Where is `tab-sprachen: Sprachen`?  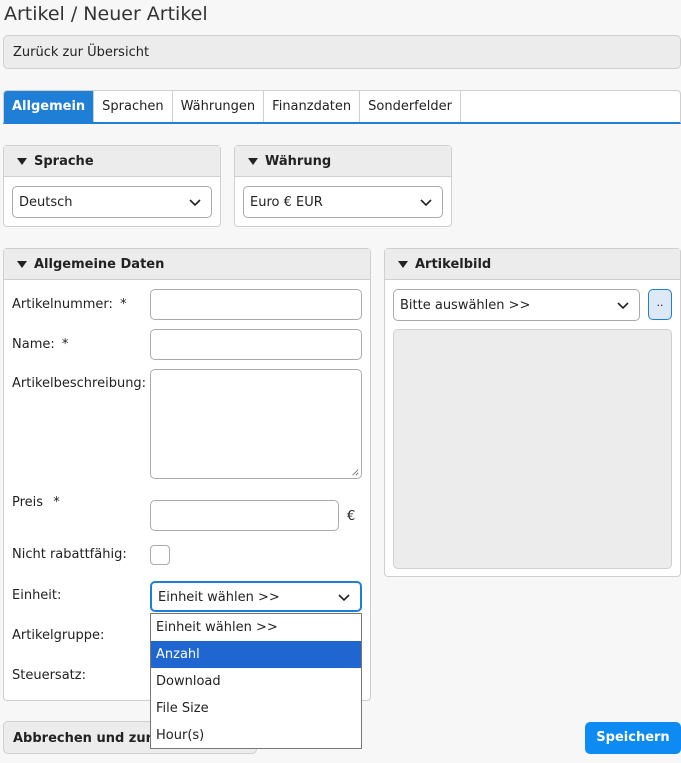
tab-sprachen: Sprachen is located at coordinates (133, 106).